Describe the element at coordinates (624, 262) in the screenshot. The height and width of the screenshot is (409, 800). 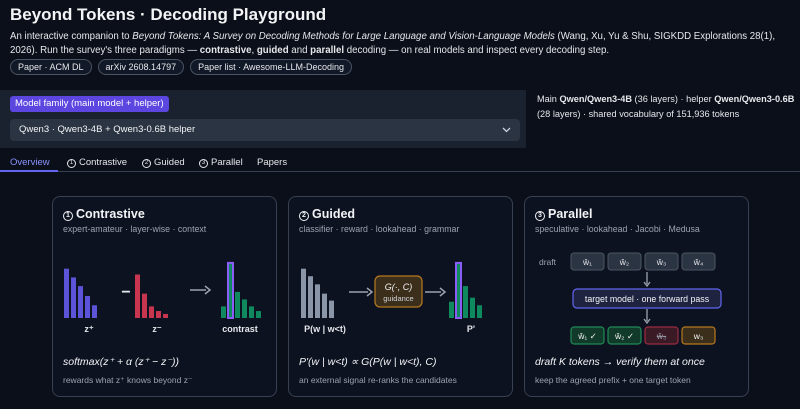
I see `draft-token-label: ŵ₂` at that location.